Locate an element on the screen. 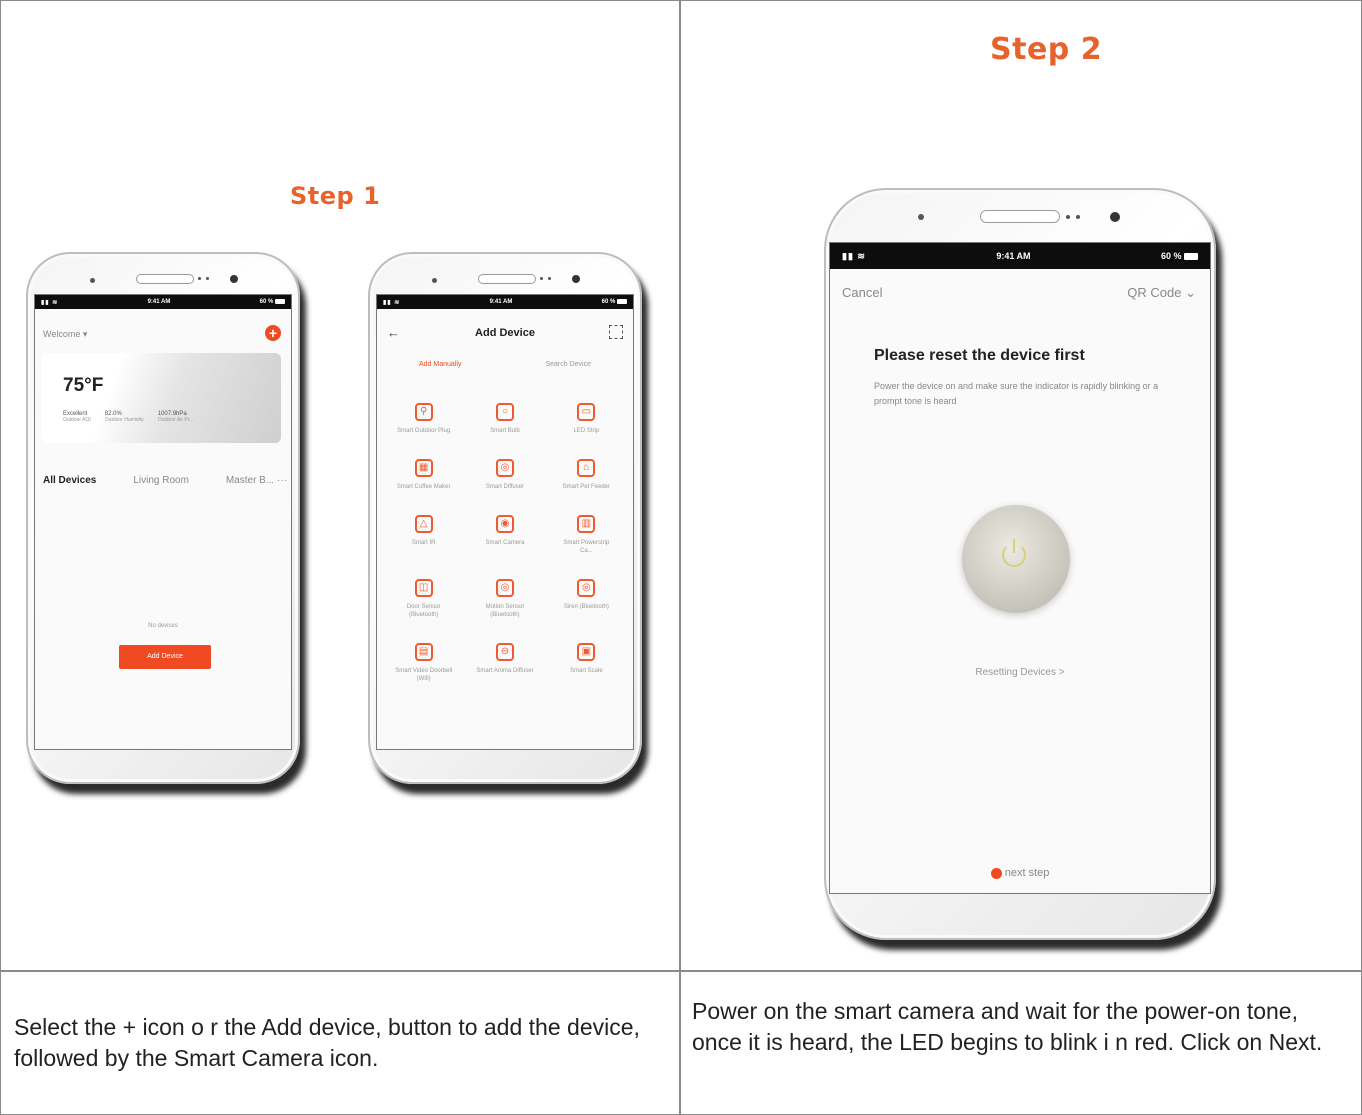 The height and width of the screenshot is (1115, 1362). weather-stat: 82.0% Outdoor Humidity is located at coordinates (124, 417).